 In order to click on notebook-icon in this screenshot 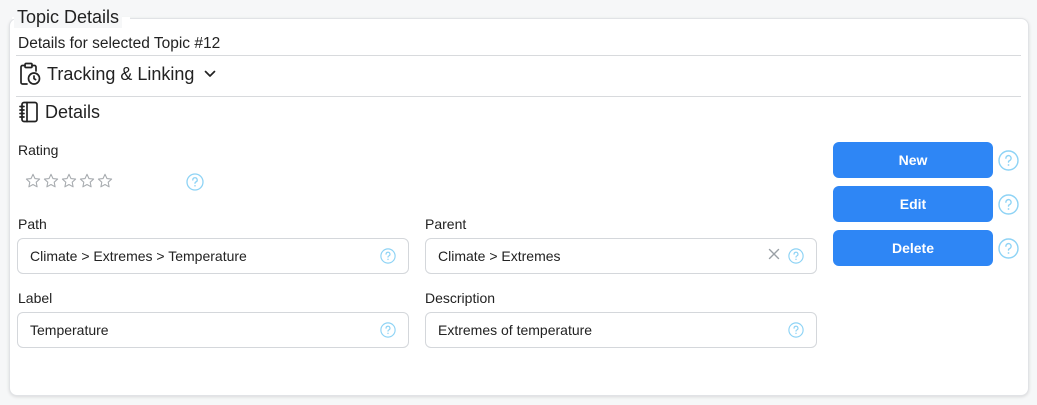, I will do `click(29, 112)`.